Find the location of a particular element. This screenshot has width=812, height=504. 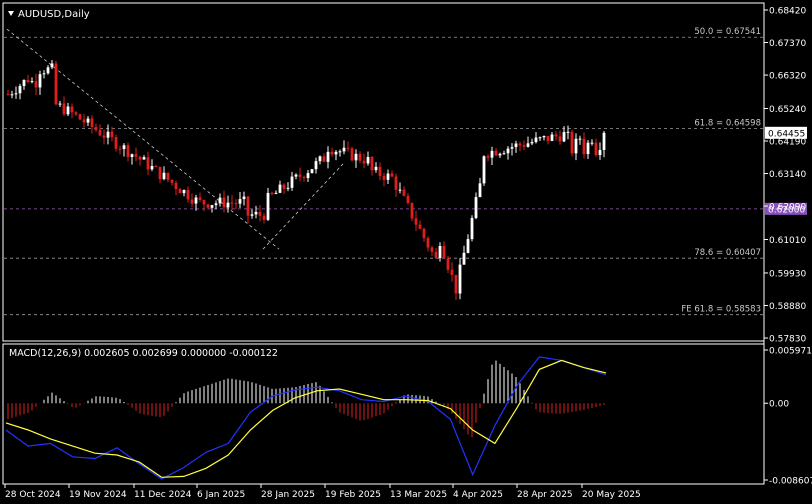

fib-level-label: 61.8 = 0.64598 is located at coordinates (727, 123).